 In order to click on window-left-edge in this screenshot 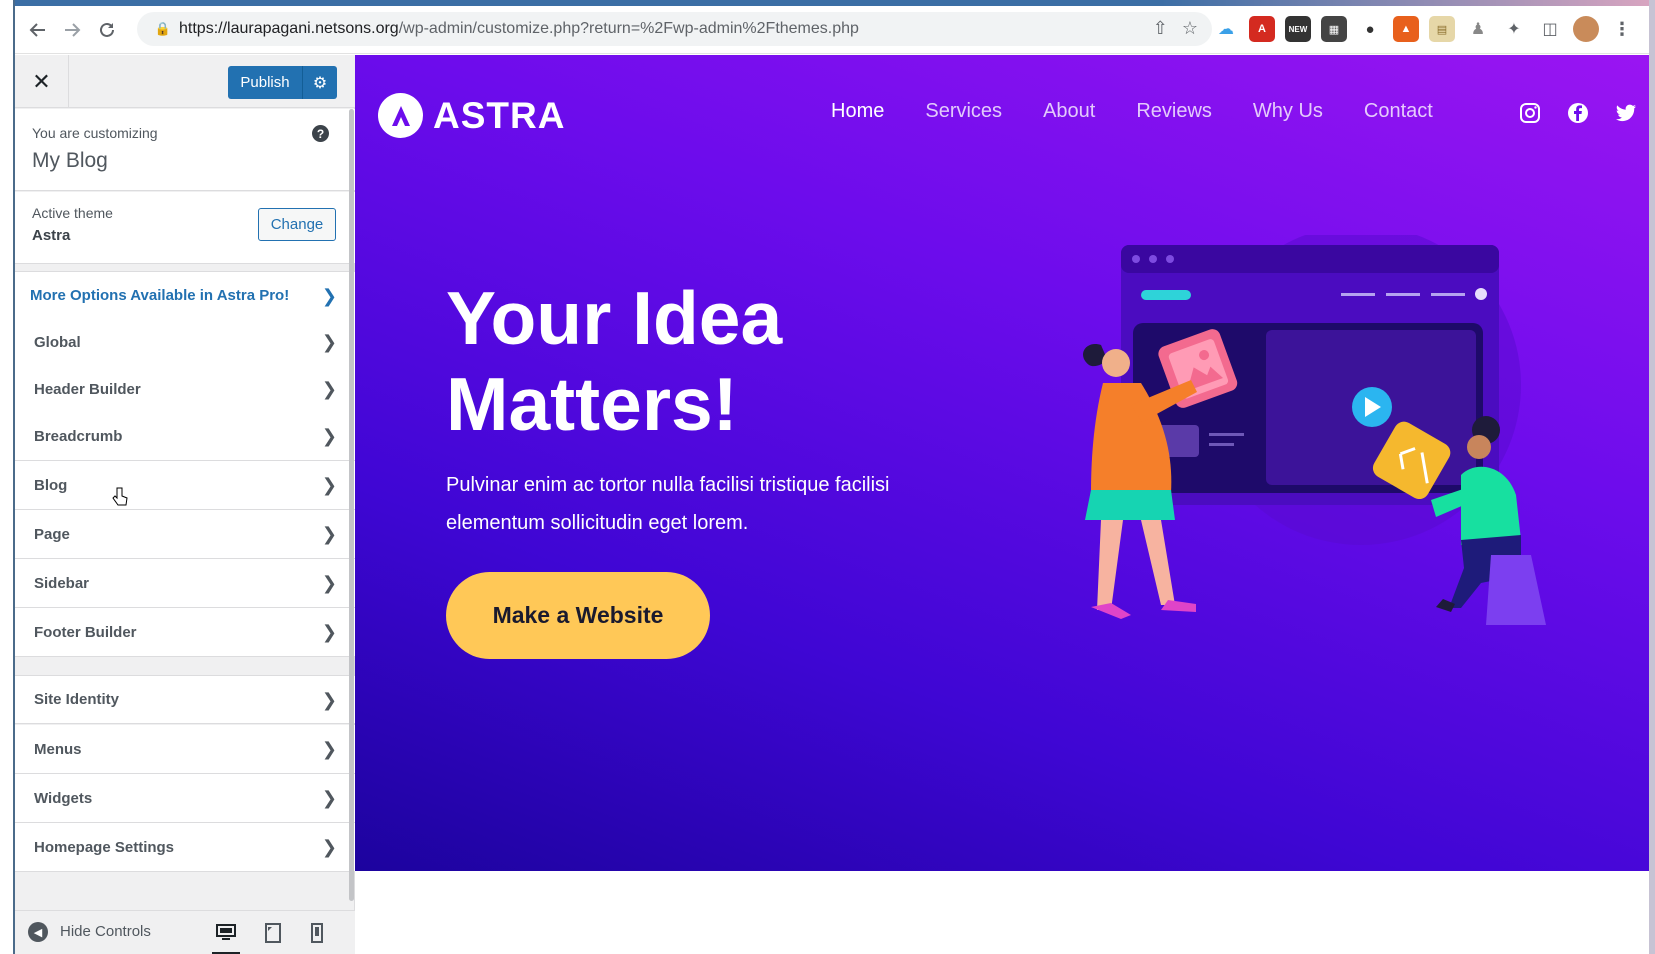, I will do `click(7, 477)`.